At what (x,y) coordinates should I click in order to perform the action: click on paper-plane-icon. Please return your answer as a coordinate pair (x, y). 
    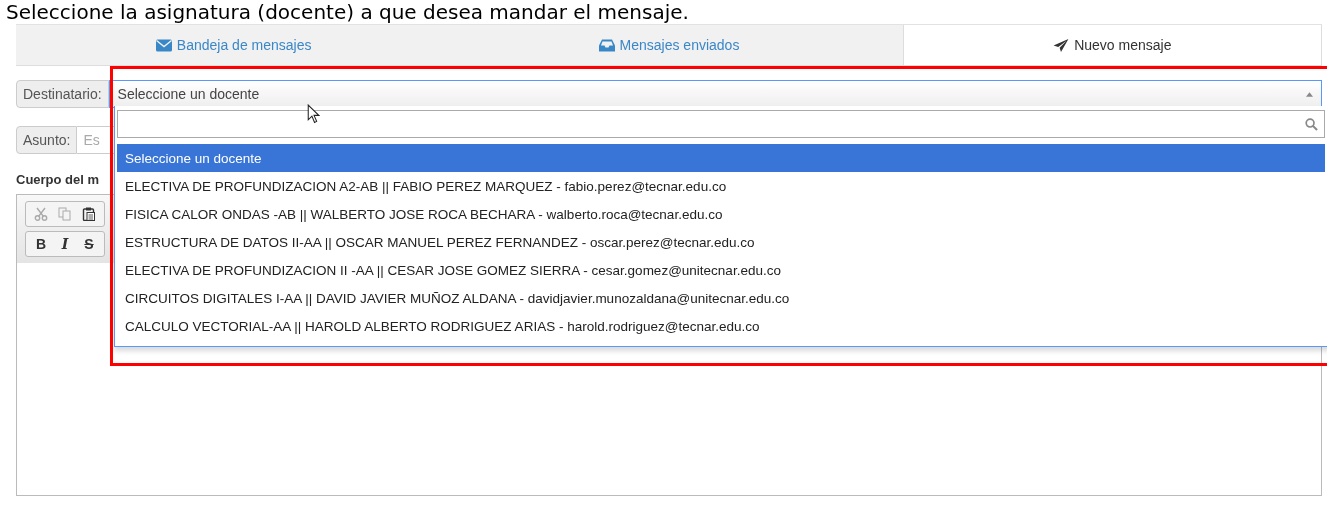
    Looking at the image, I should click on (1061, 45).